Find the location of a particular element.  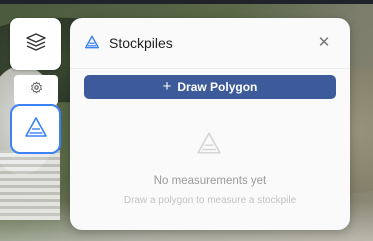

draw-polygon-label: Draw Polygon is located at coordinates (217, 87).